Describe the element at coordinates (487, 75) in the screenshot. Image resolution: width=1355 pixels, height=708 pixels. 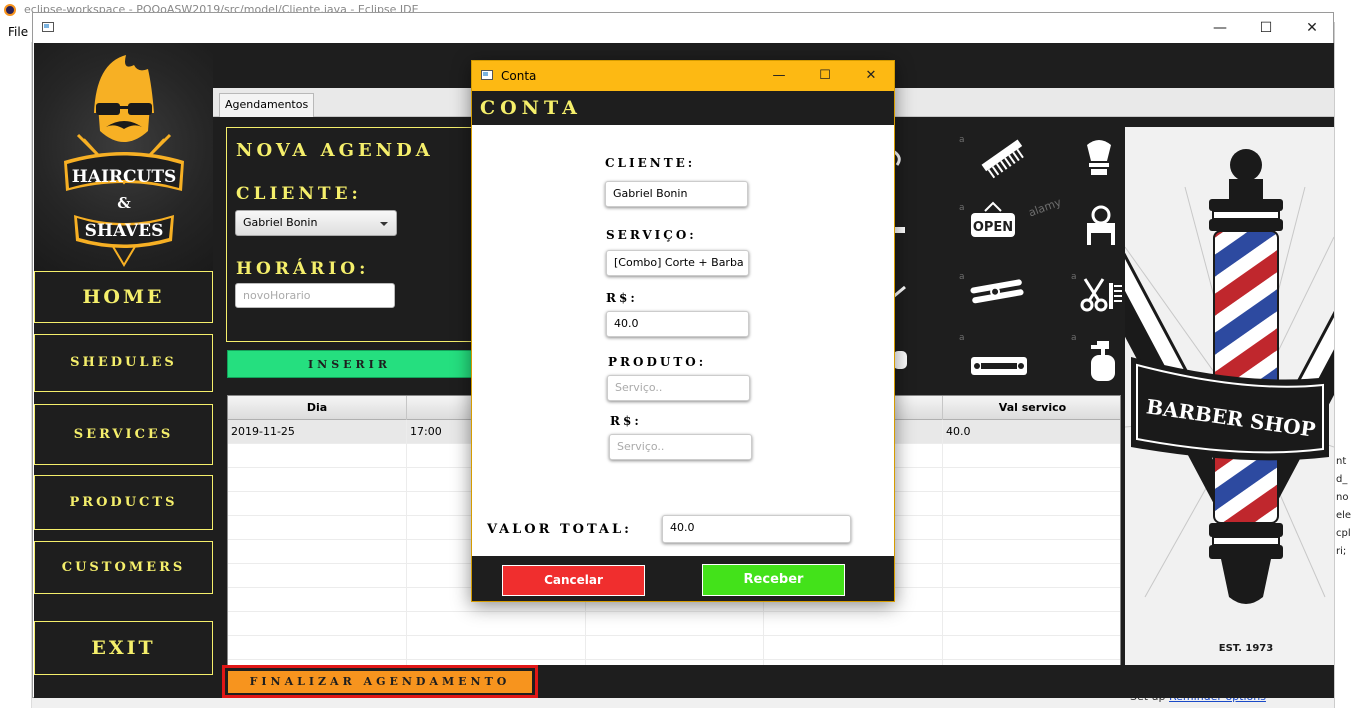
I see `dialog-window-icon` at that location.